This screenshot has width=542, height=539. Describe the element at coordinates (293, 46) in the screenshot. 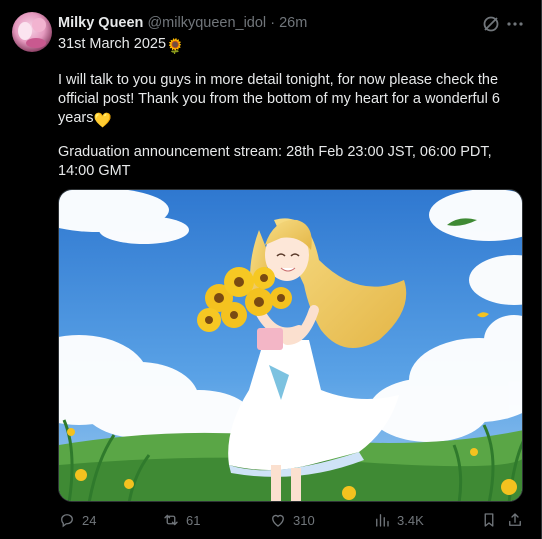

I see `post-text-date: 31st March 2025🌻` at that location.